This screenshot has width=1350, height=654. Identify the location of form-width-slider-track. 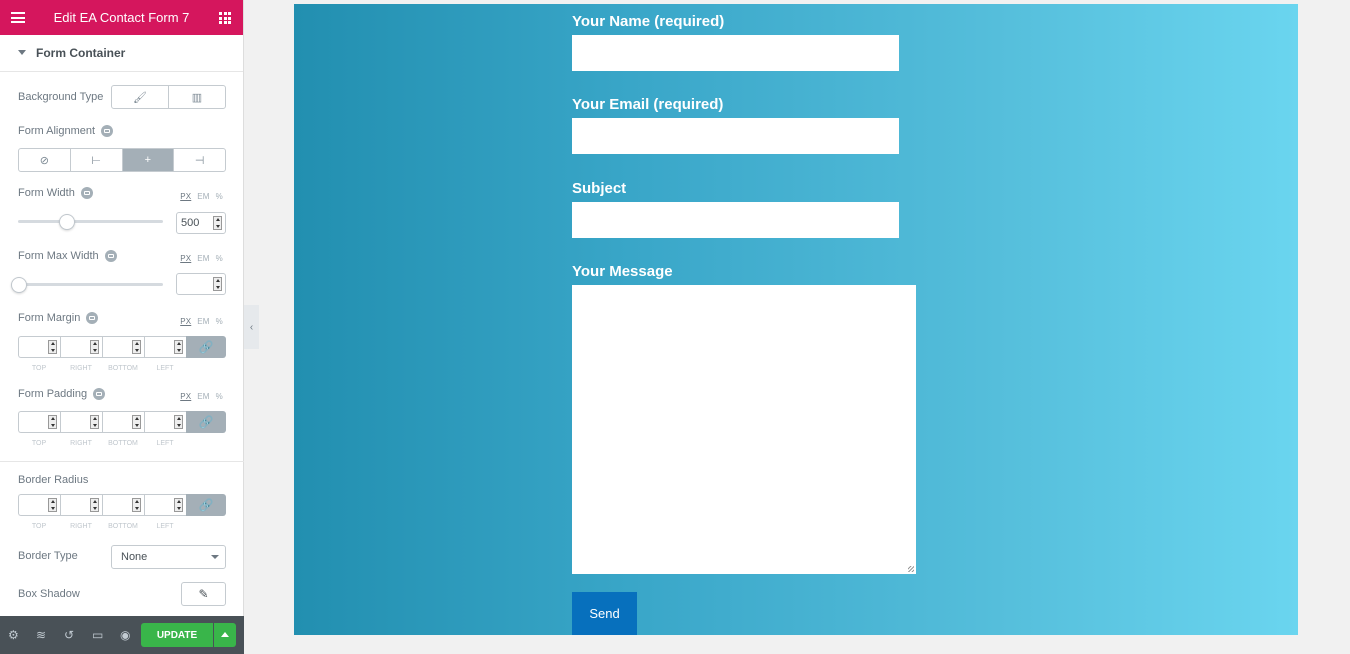
(90, 221).